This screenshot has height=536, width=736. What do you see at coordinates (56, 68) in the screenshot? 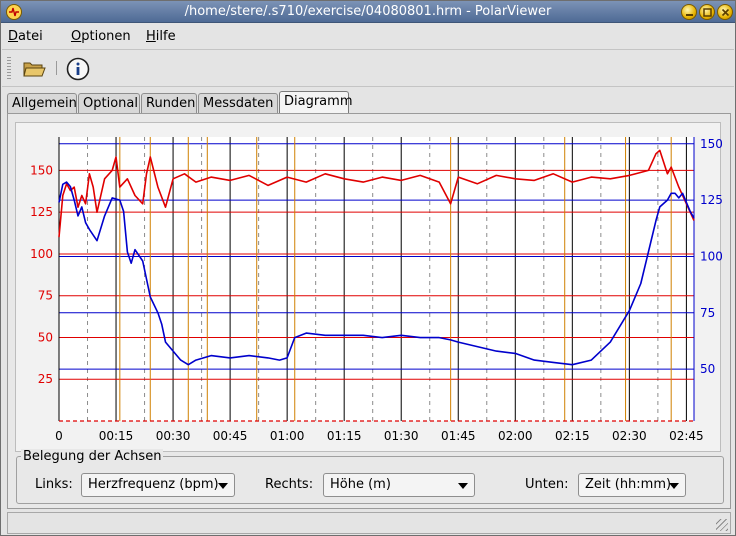
I see `toolbar-separator` at bounding box center [56, 68].